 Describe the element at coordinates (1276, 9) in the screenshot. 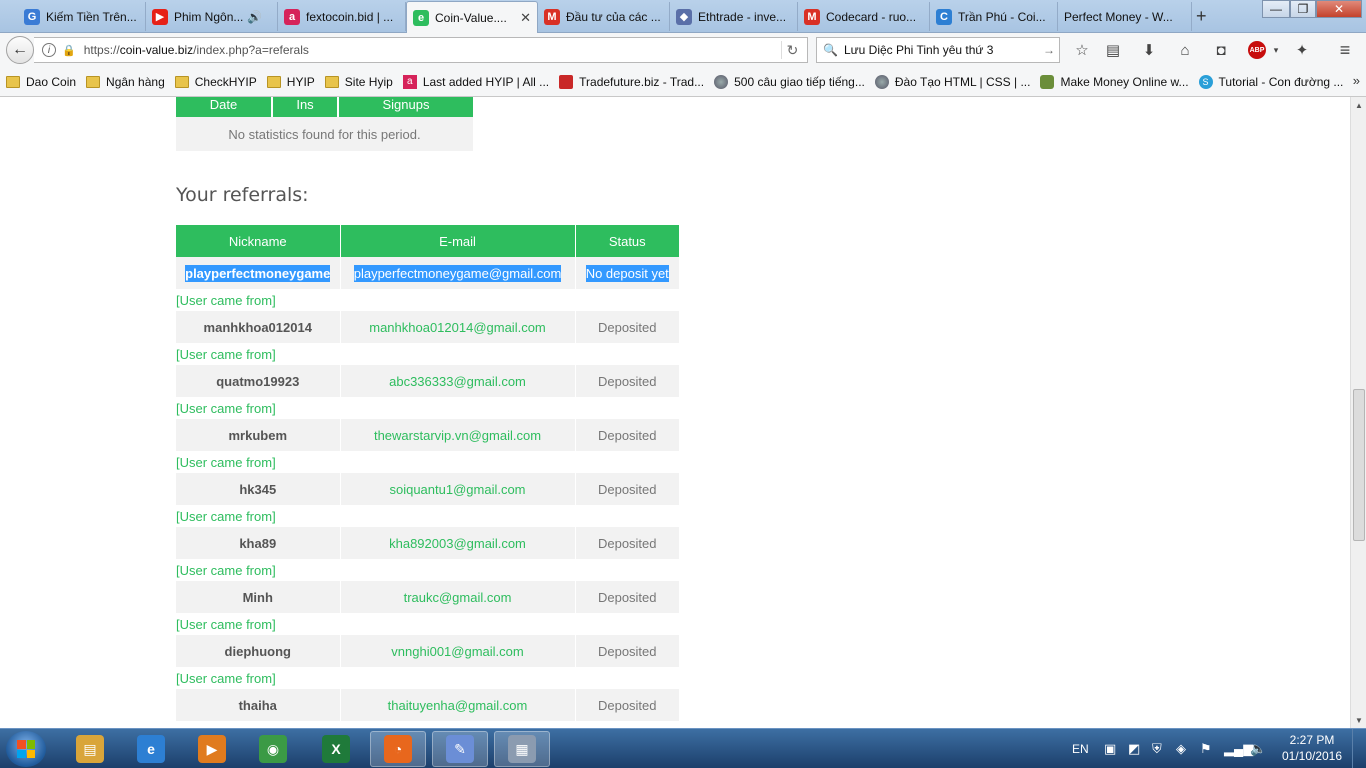

I see `minimize-button: —` at that location.